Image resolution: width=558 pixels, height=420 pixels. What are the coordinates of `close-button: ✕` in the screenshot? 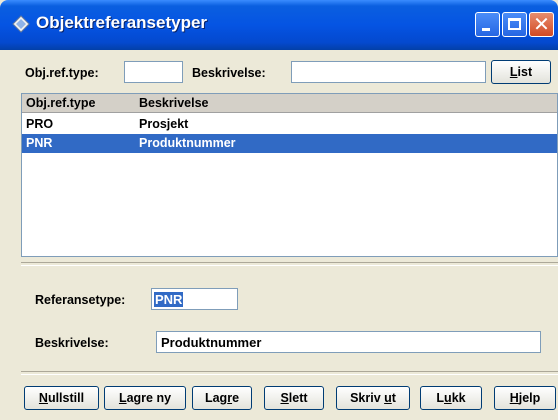 It's located at (541, 24).